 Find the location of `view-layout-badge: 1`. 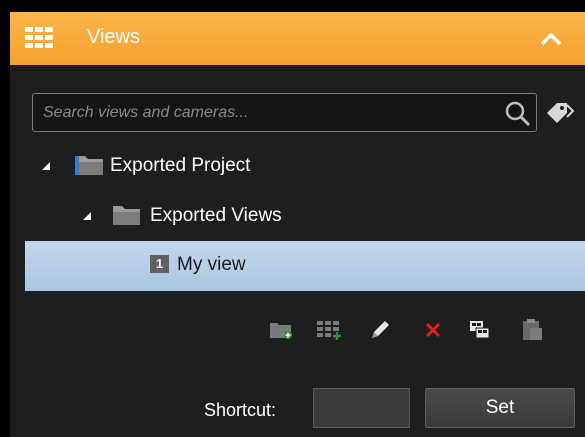

view-layout-badge: 1 is located at coordinates (159, 264).